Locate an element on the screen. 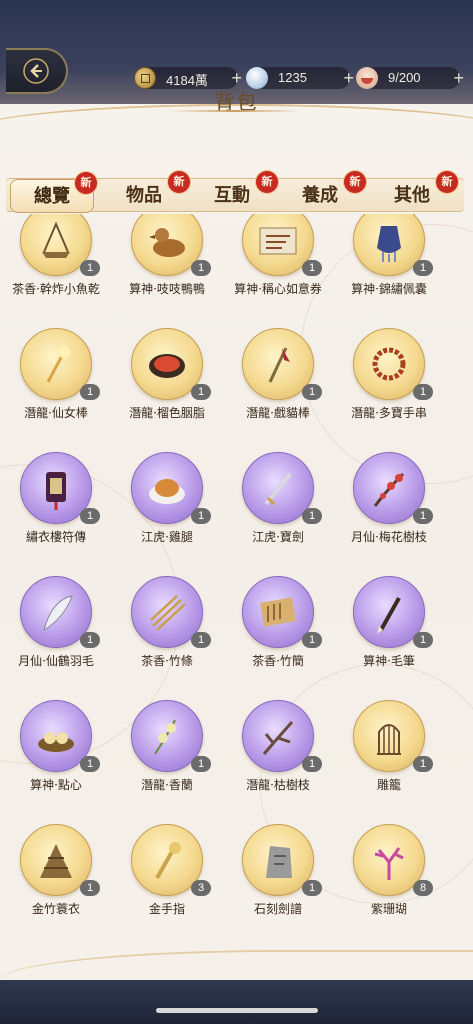 The height and width of the screenshot is (1024, 473). item-slot: 1 月仙·仙鶴羽毛 is located at coordinates (55, 612).